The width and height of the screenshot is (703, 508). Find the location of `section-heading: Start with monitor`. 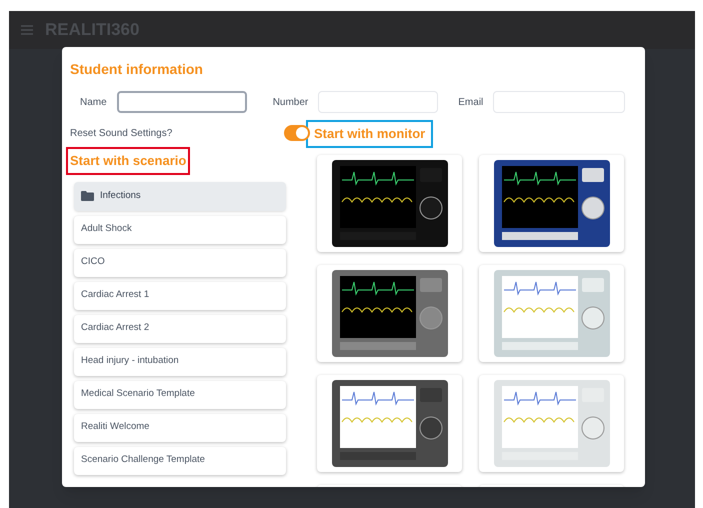

section-heading: Start with monitor is located at coordinates (370, 134).